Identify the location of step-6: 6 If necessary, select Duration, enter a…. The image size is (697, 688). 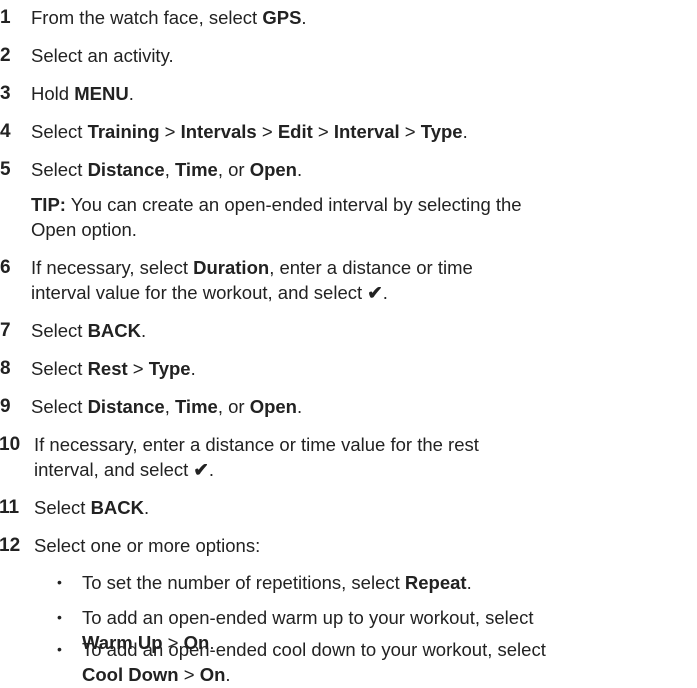
(345, 280).